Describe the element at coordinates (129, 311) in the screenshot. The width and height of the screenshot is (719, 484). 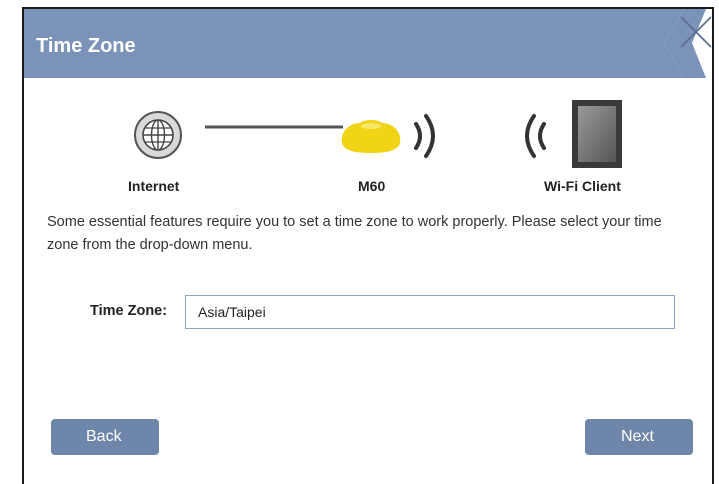
I see `time-zone-label: Time Zone:` at that location.